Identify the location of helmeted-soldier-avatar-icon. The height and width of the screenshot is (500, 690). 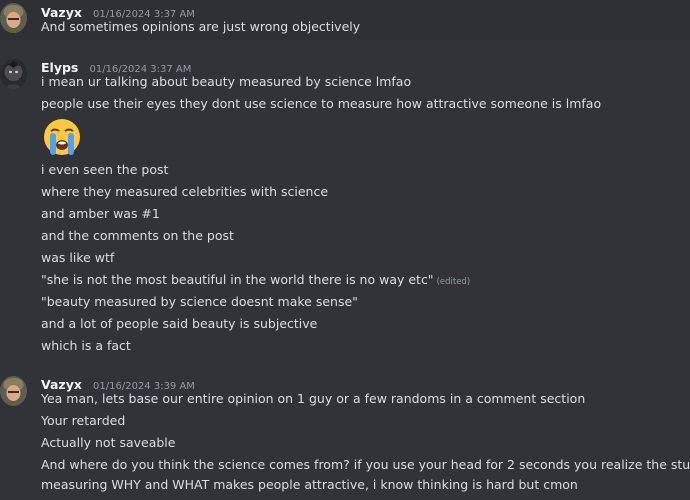
(13, 391).